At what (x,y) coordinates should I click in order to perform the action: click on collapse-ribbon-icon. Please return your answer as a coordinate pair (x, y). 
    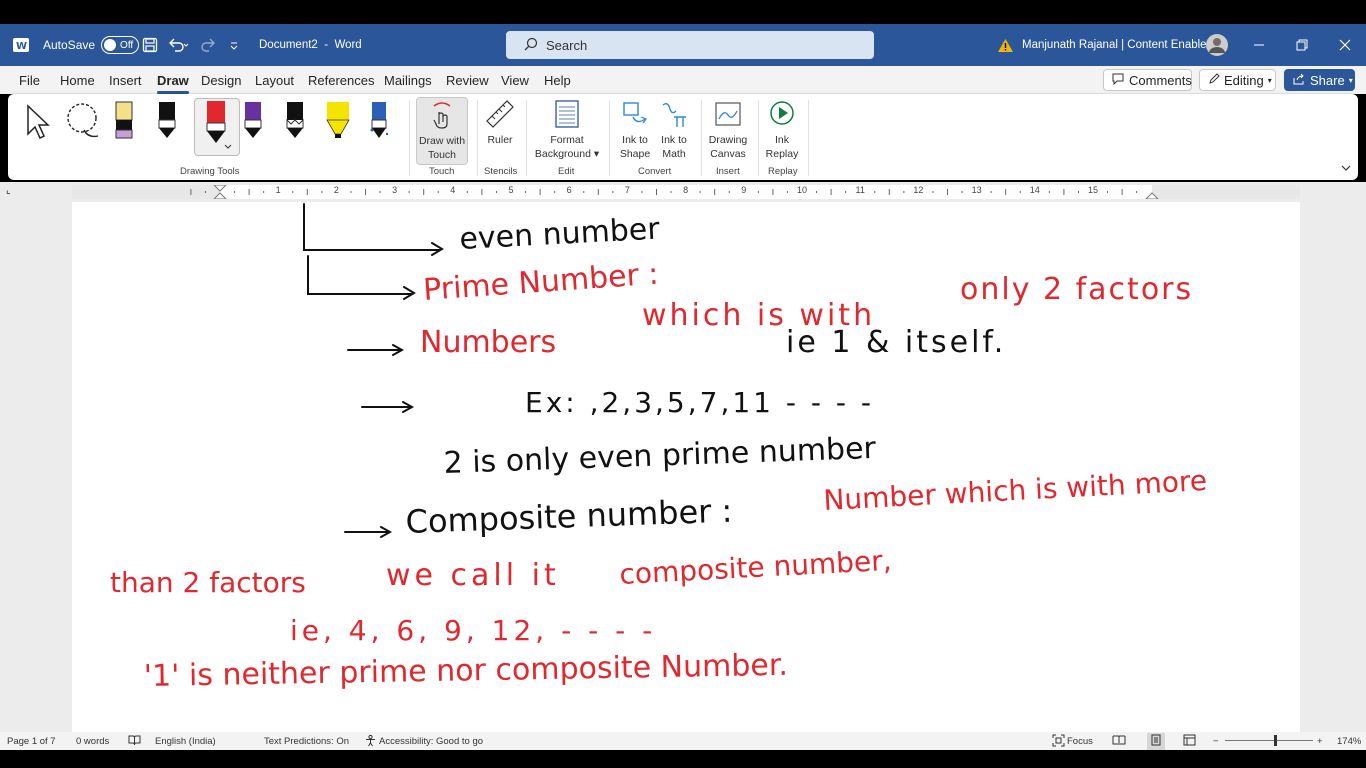
    Looking at the image, I should click on (1346, 169).